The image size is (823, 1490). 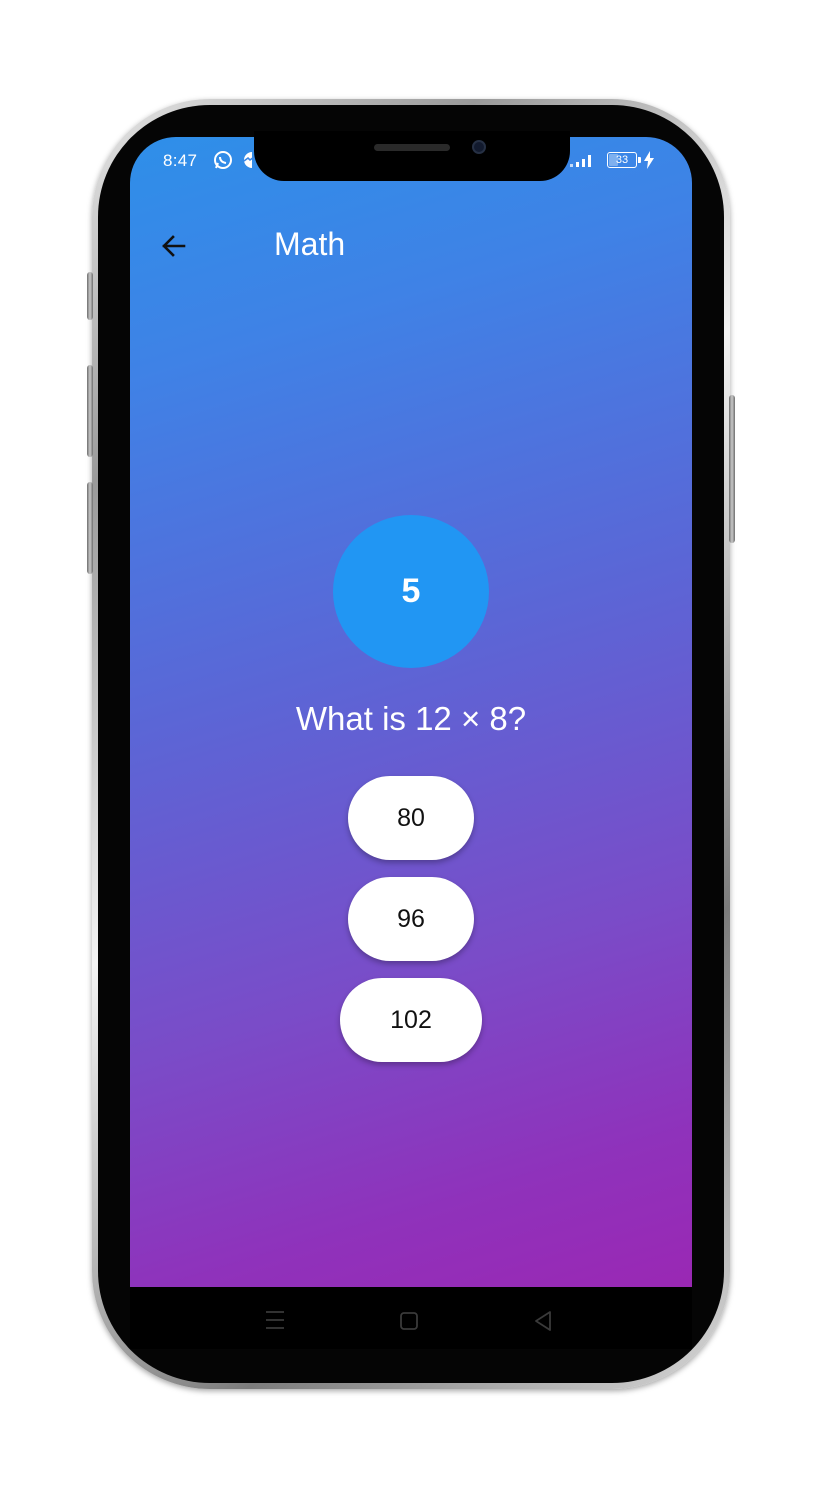 I want to click on phone-volume-up-button, so click(x=90, y=411).